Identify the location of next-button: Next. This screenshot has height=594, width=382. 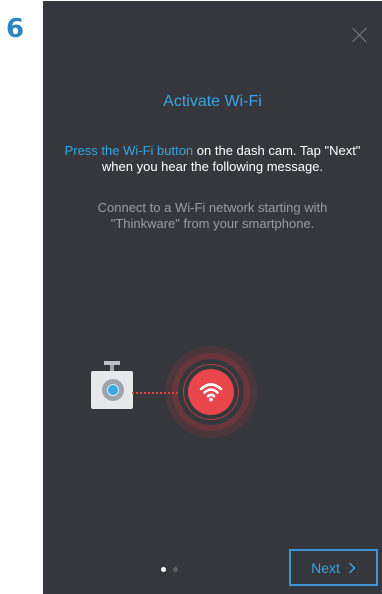
(333, 567).